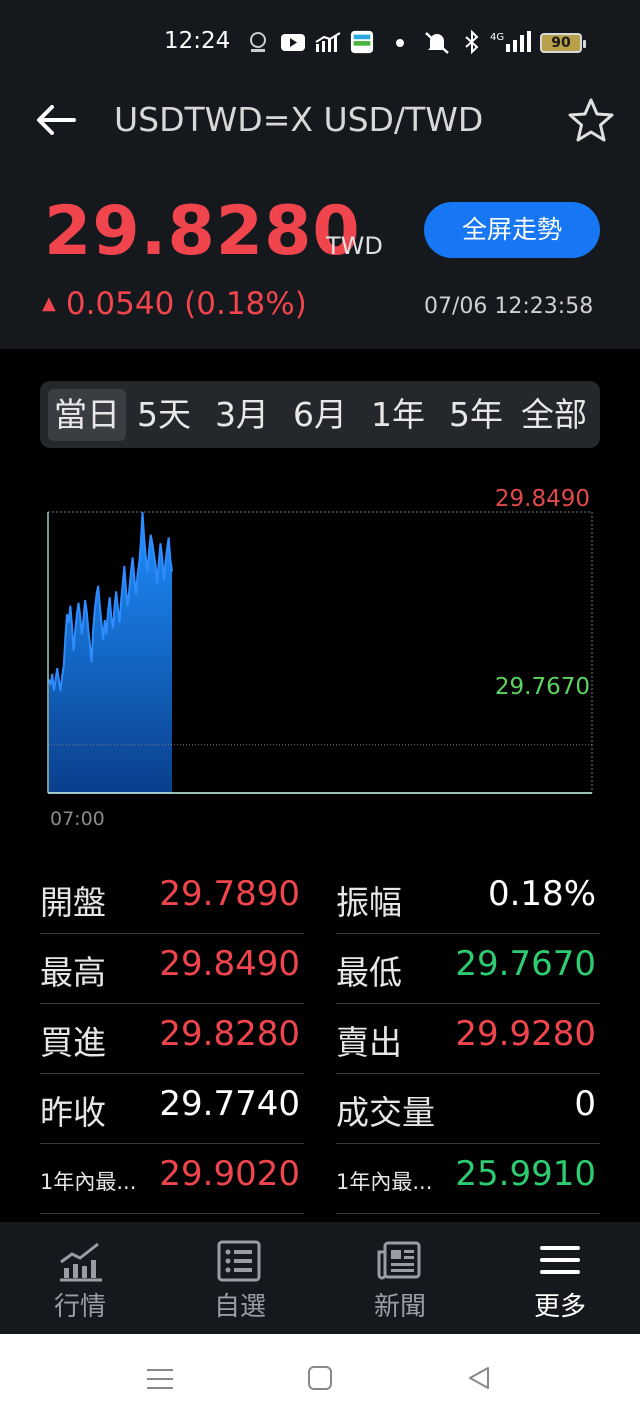  I want to click on status-time: 12:24, so click(197, 41).